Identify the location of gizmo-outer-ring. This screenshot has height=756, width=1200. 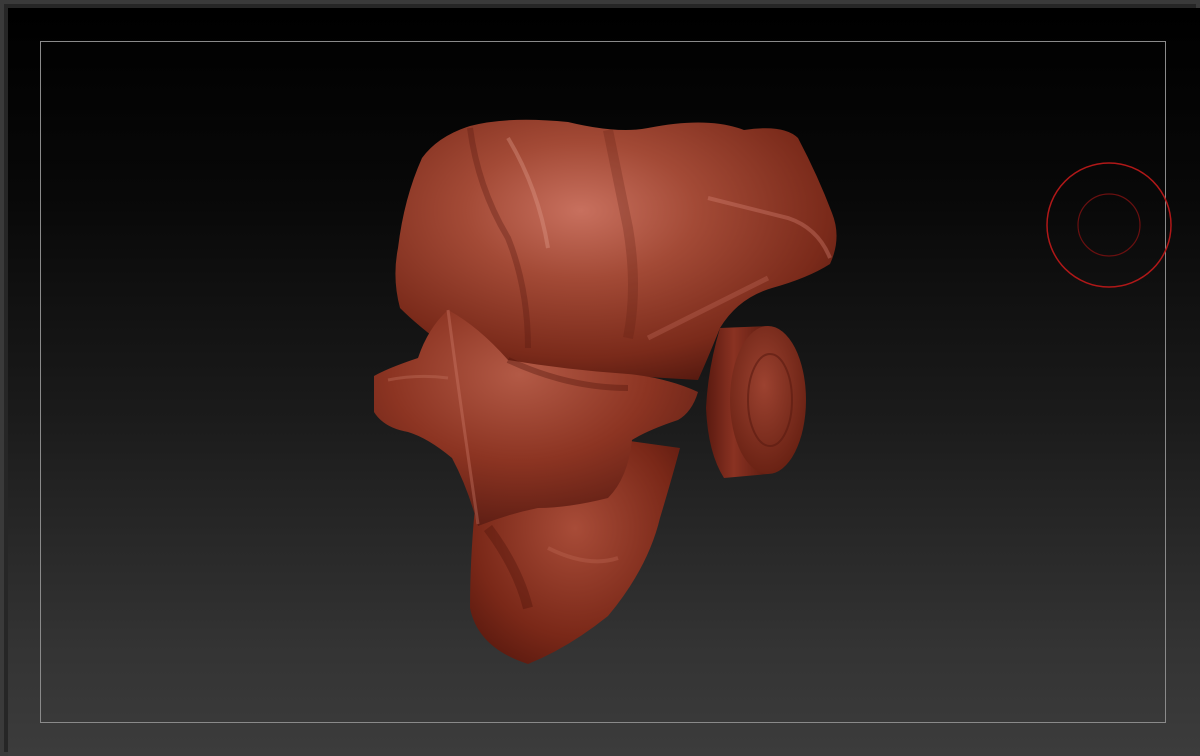
(1109, 225).